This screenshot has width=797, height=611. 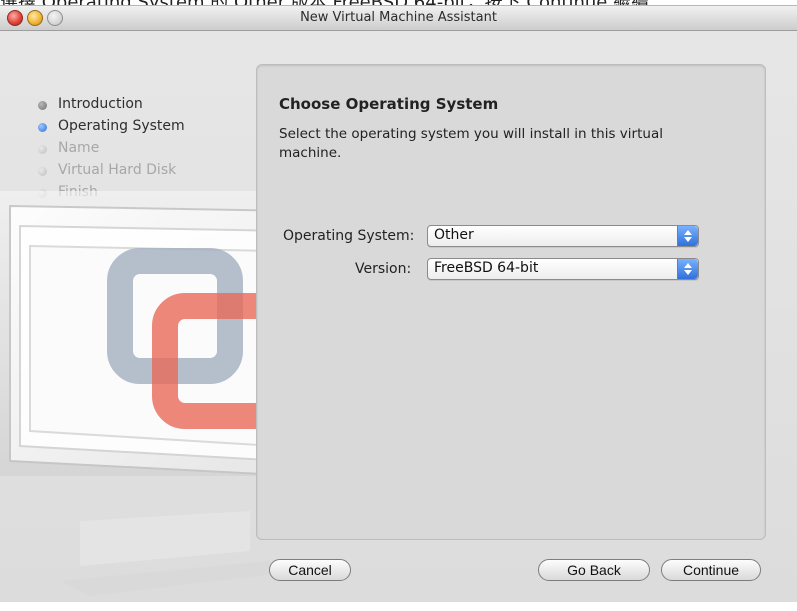 What do you see at coordinates (79, 148) in the screenshot?
I see `step-label: Name` at bounding box center [79, 148].